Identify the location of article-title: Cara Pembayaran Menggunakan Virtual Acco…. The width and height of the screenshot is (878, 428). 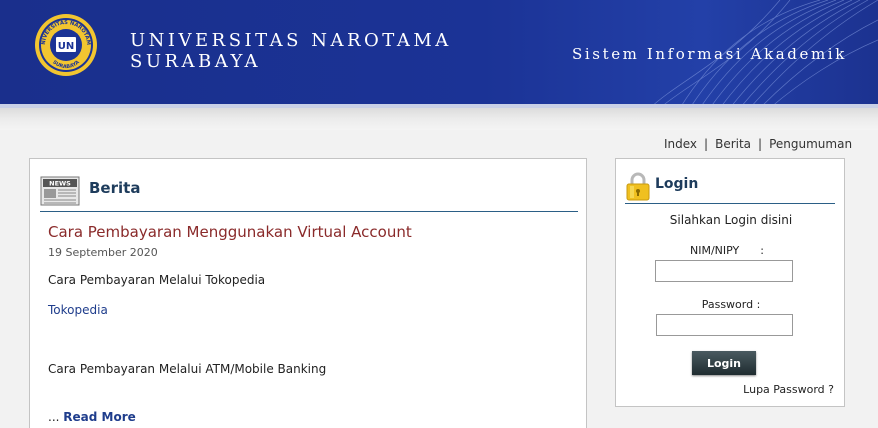
(230, 232).